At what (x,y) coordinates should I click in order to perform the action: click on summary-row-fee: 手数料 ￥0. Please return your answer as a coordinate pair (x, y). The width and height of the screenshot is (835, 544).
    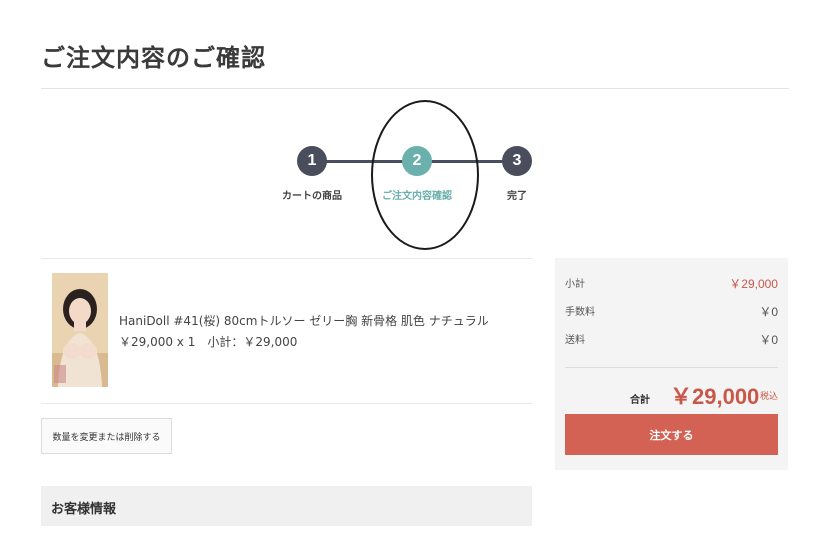
    Looking at the image, I should click on (671, 311).